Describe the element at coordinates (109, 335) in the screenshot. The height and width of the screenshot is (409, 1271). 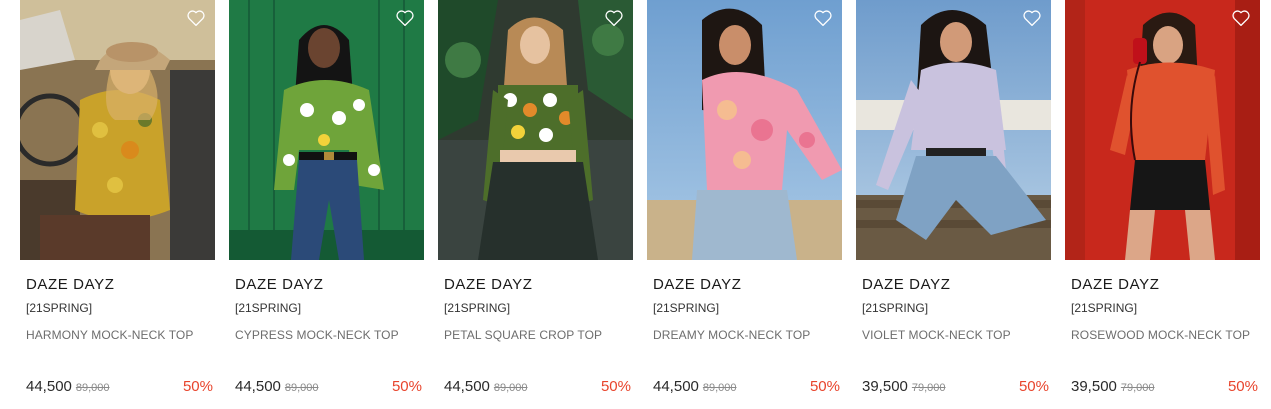
I see `product-name: HARMONY MOCK-NECK TOP` at that location.